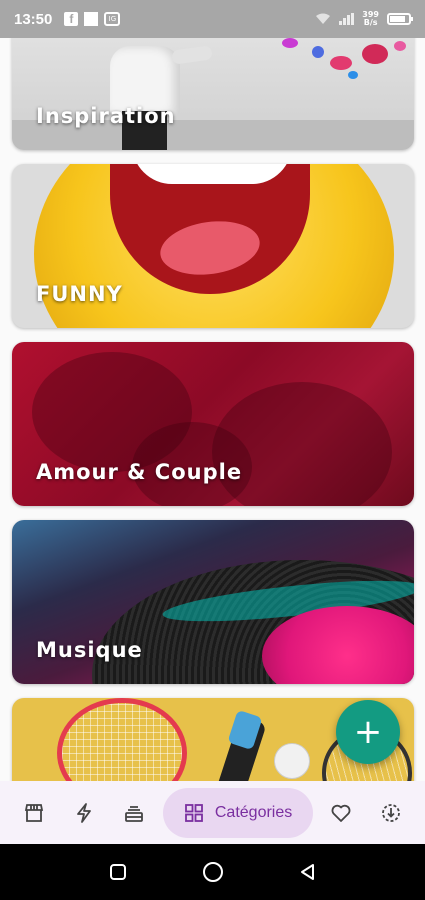 This screenshot has height=900, width=425. I want to click on instagram-icon: IG, so click(112, 19).